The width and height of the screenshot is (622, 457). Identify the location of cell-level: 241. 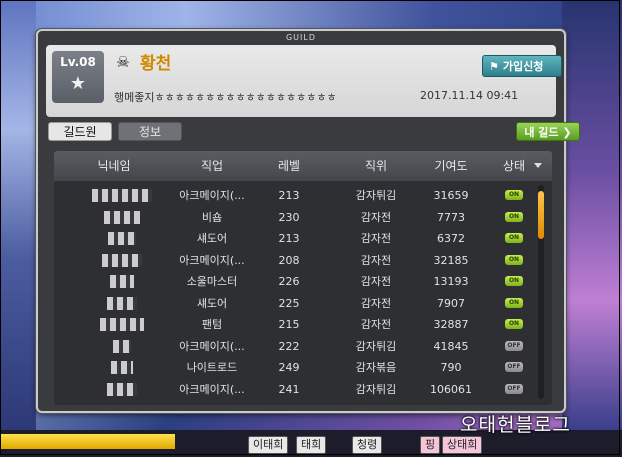
(289, 389).